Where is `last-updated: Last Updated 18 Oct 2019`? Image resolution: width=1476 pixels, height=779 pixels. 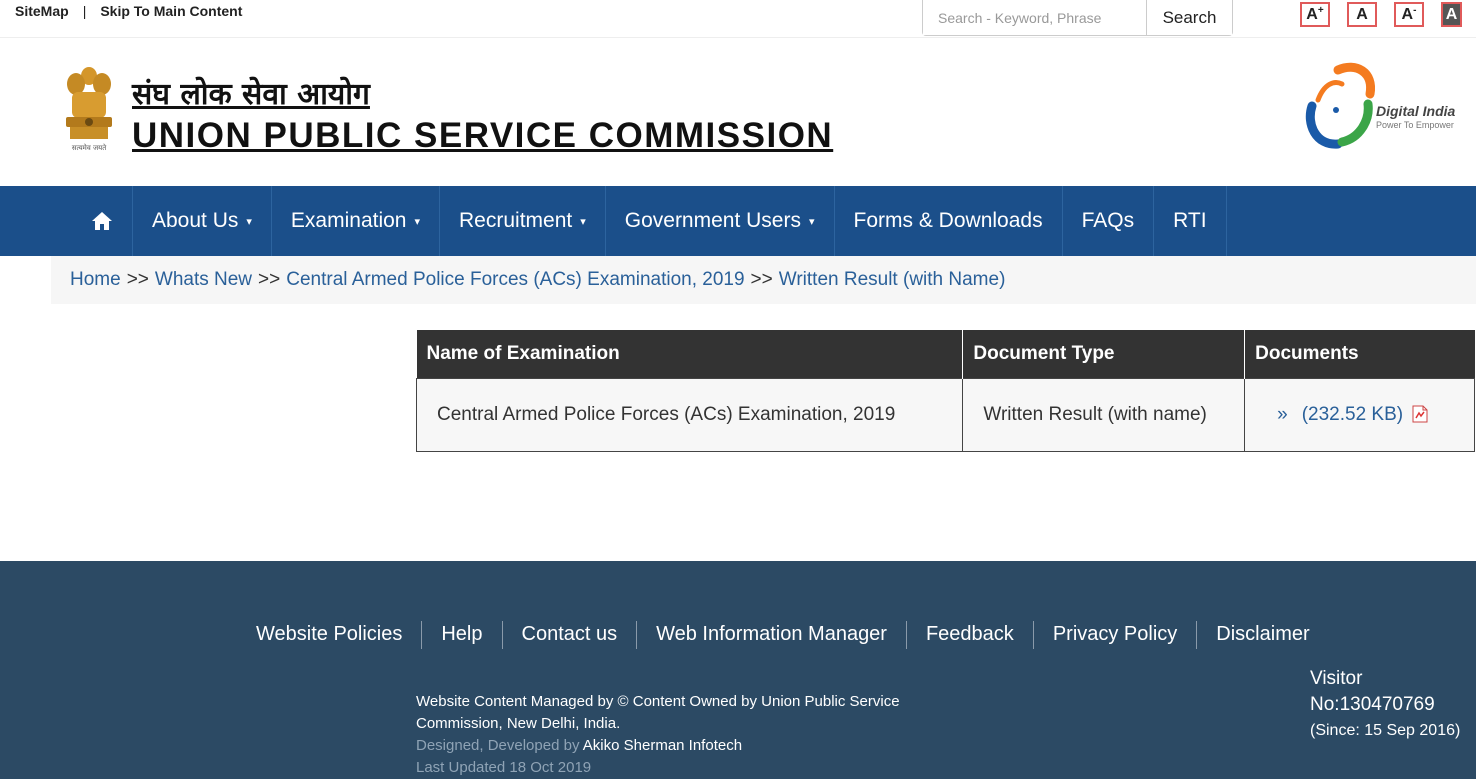
last-updated: Last Updated 18 Oct 2019 is located at coordinates (504, 767).